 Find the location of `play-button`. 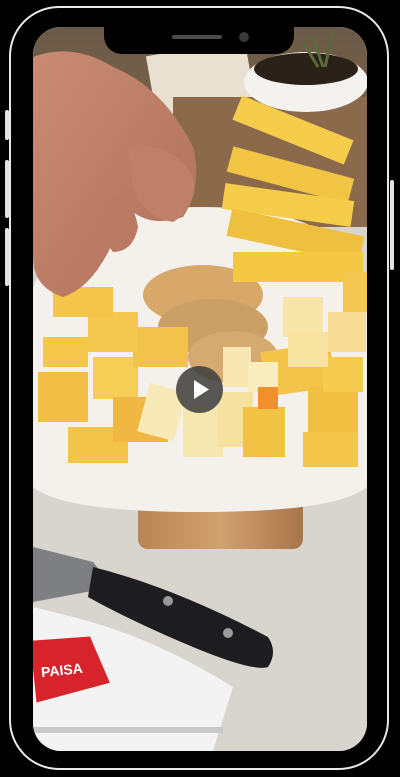

play-button is located at coordinates (199, 389).